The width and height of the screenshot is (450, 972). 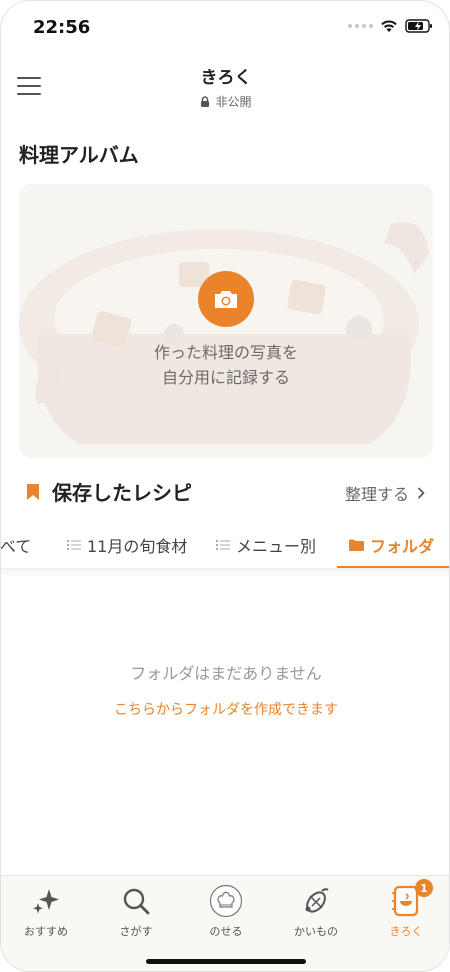 I want to click on sparkle-icon, so click(x=46, y=901).